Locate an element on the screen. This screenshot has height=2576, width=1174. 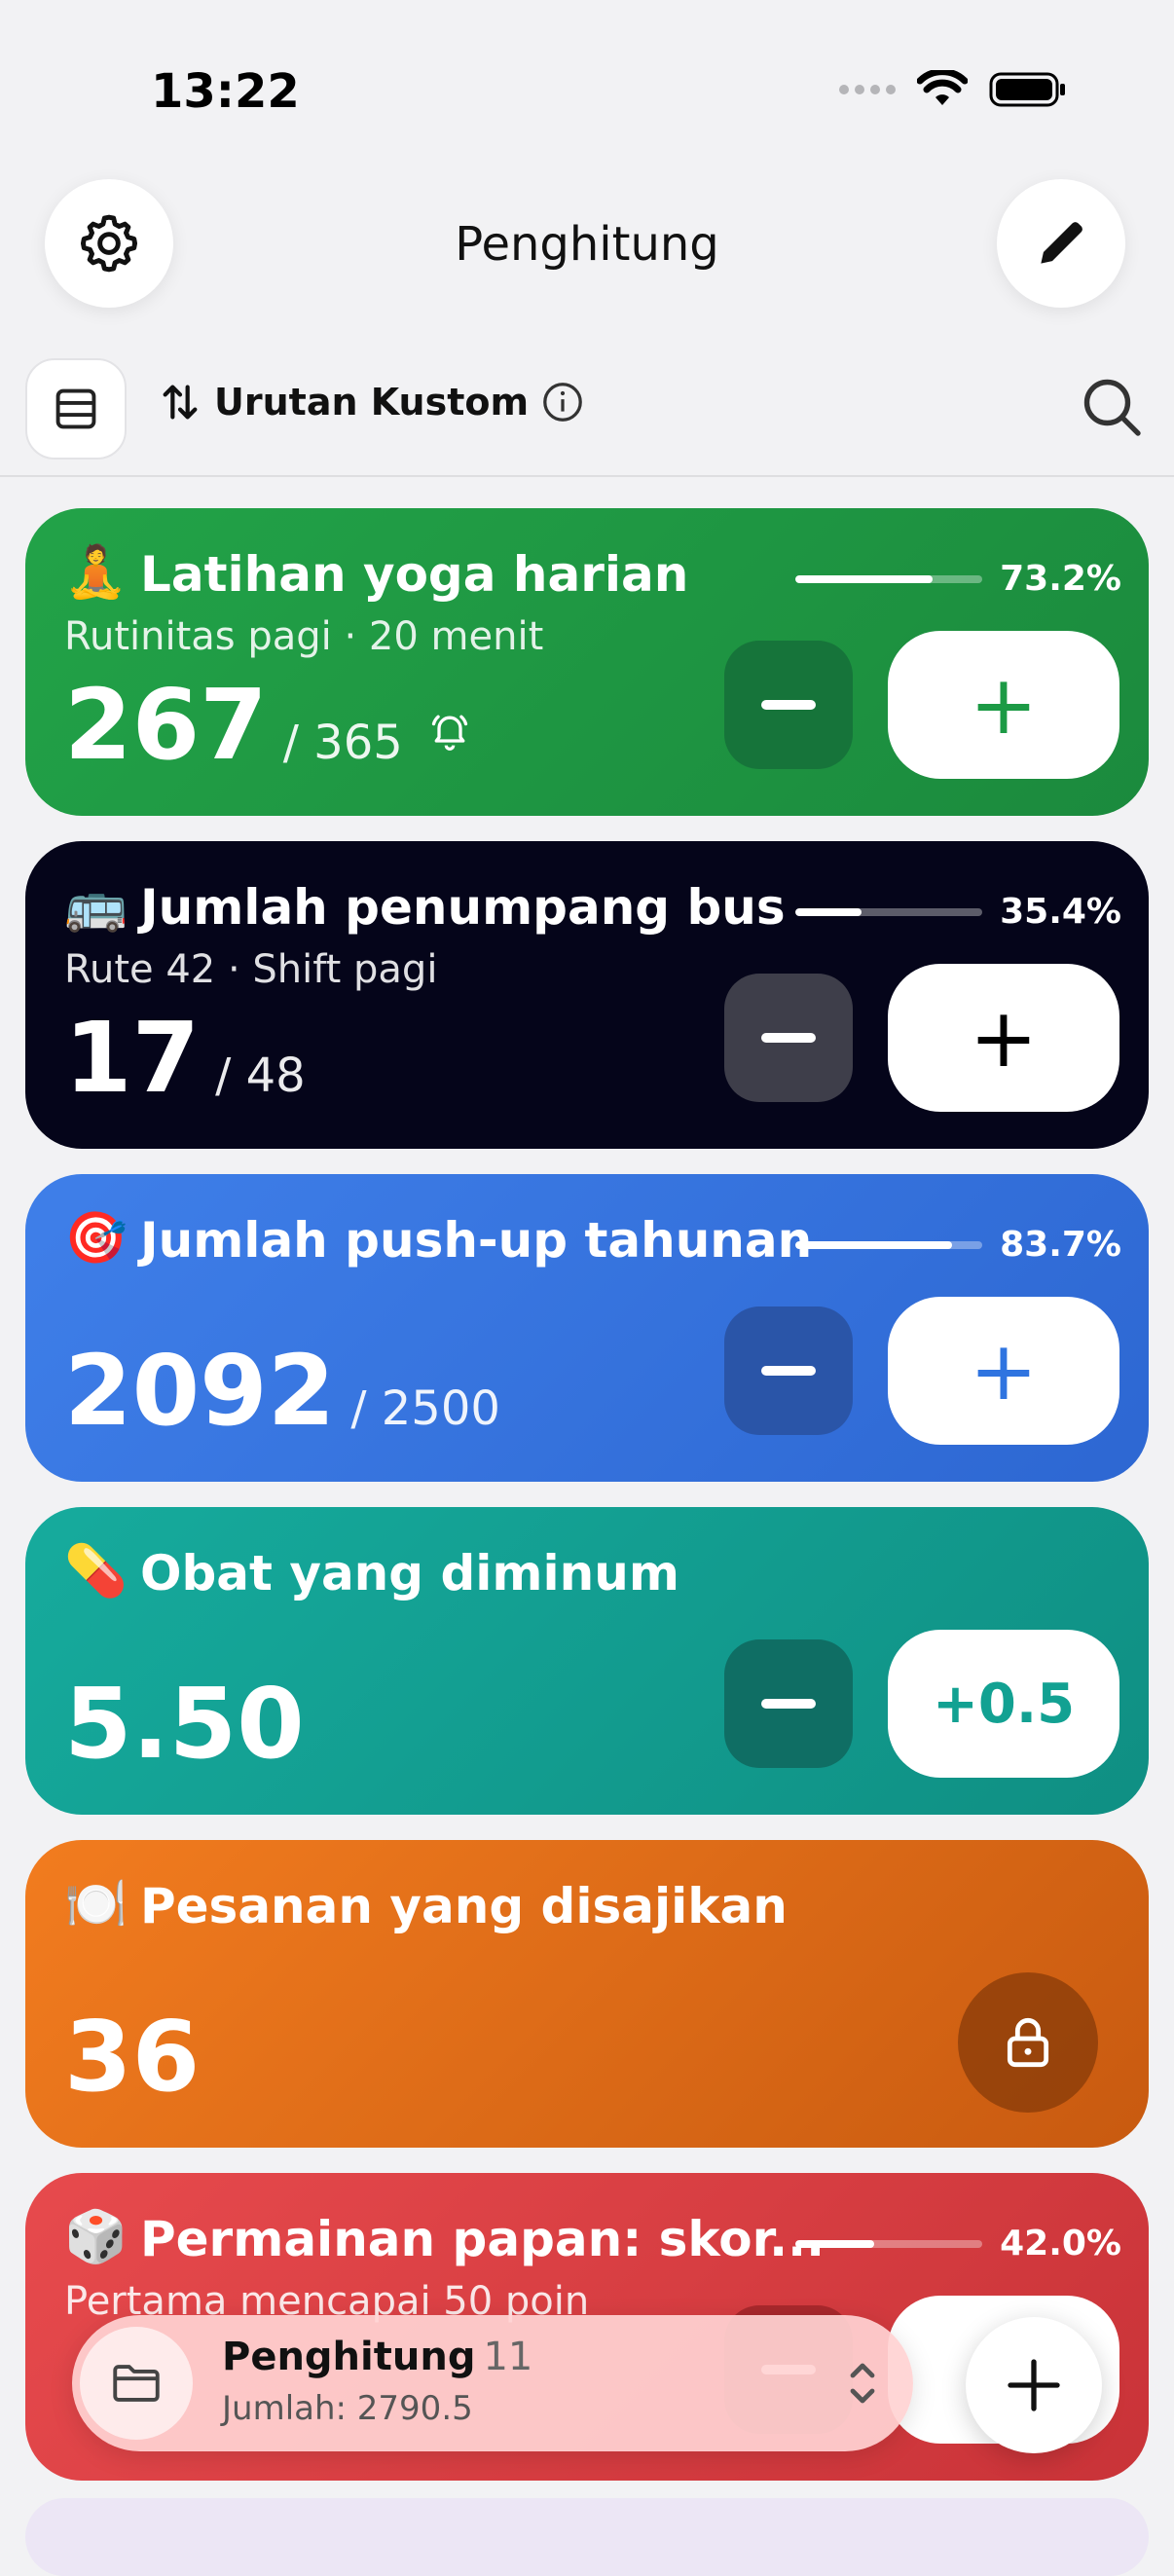
counter-value: 267 / 365 is located at coordinates (267, 725).